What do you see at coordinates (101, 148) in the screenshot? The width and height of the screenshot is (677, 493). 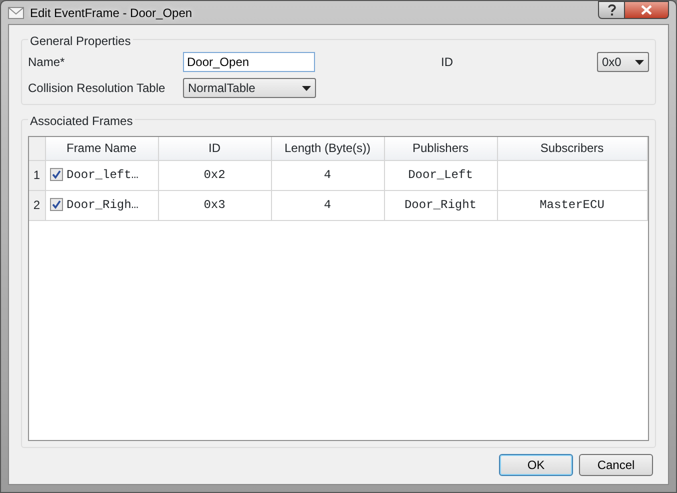 I see `column-header: Frame Name` at bounding box center [101, 148].